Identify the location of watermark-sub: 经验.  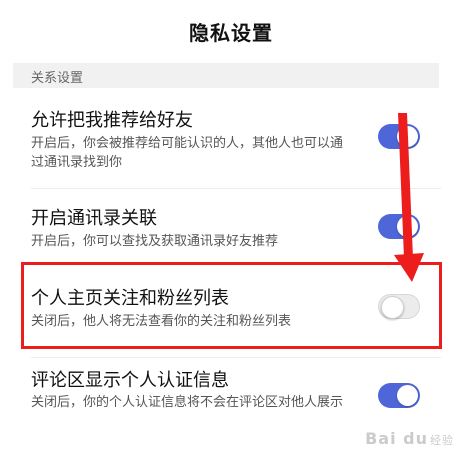
(442, 440).